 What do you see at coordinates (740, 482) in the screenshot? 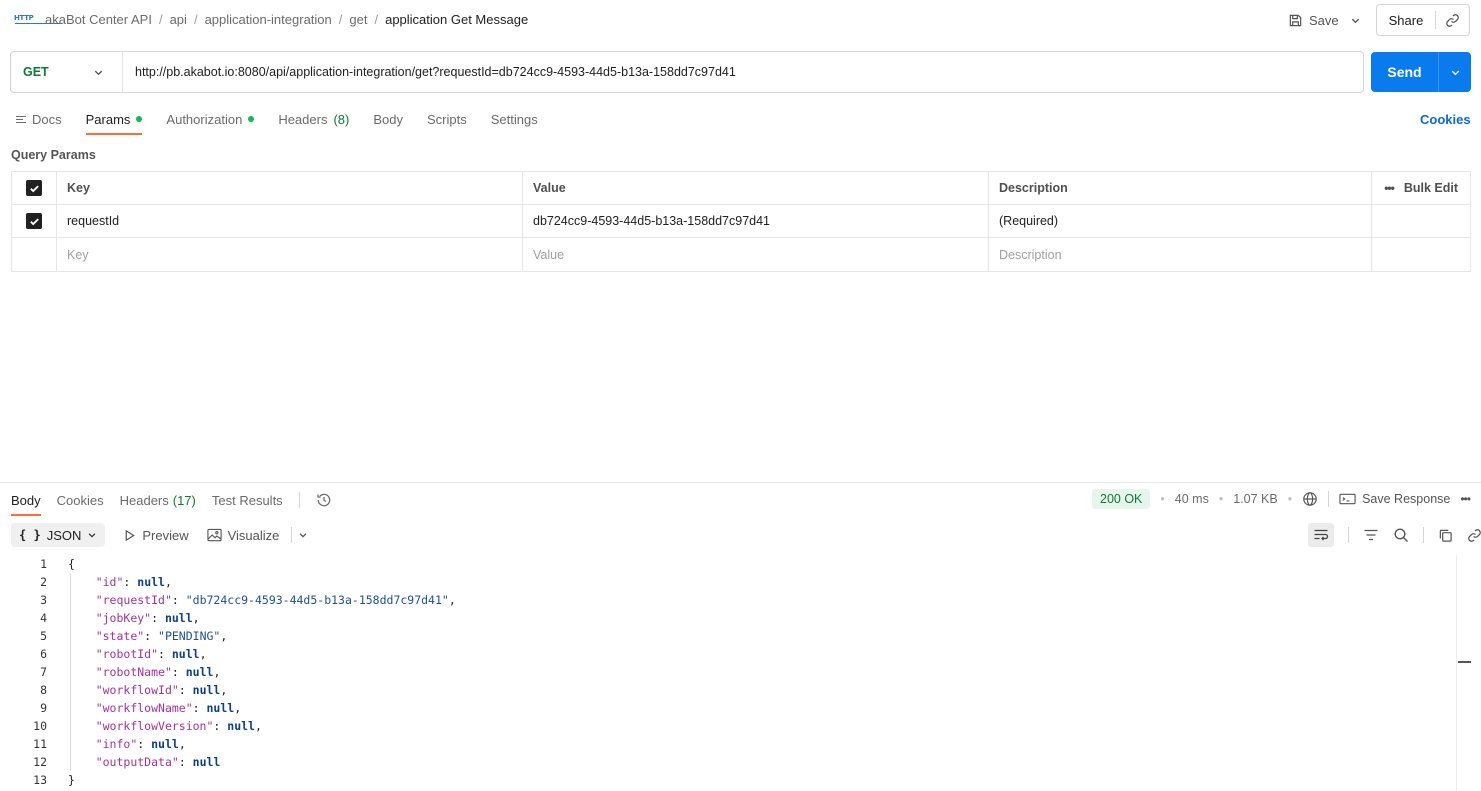
I see `response-divider` at bounding box center [740, 482].